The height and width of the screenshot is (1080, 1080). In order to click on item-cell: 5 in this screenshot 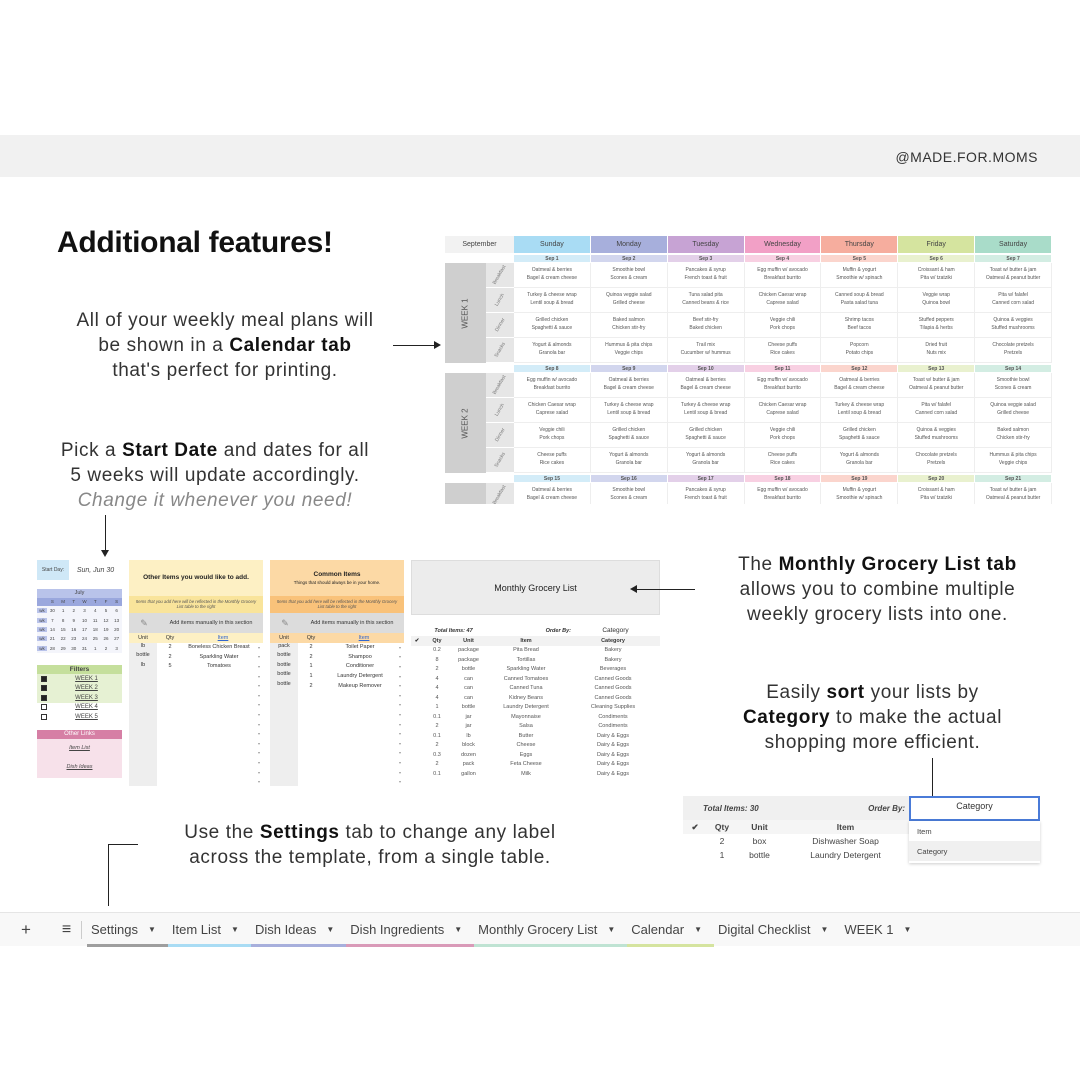, I will do `click(170, 666)`.